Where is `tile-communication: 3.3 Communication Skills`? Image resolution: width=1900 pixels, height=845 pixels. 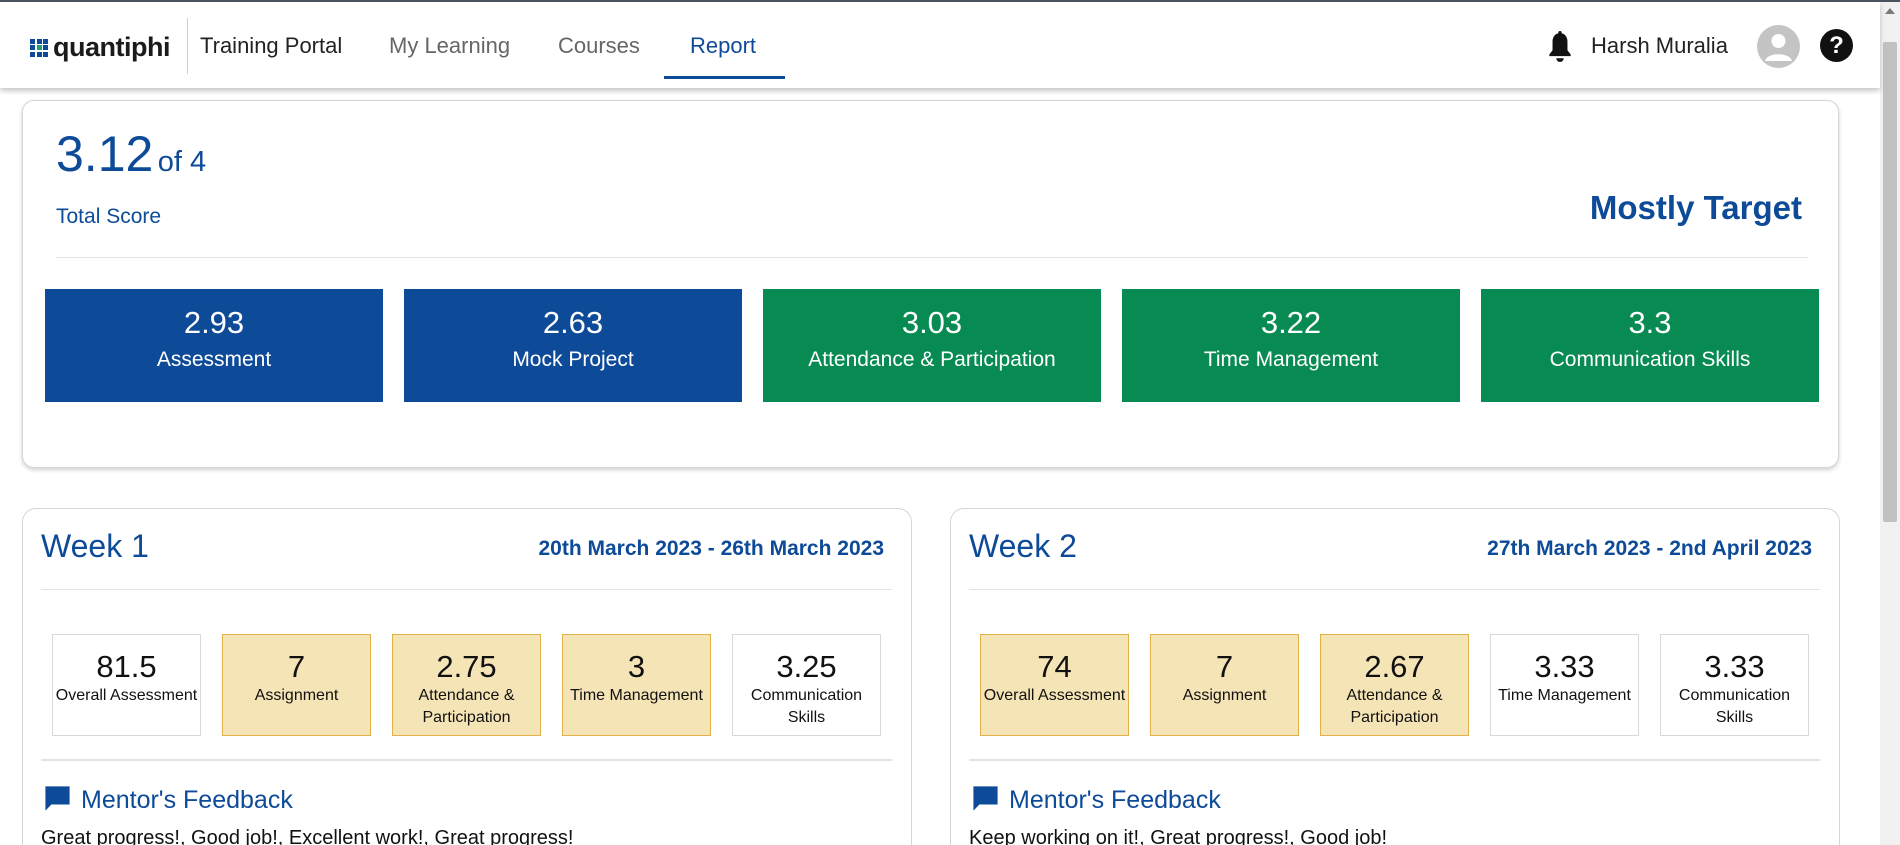
tile-communication: 3.3 Communication Skills is located at coordinates (1650, 345).